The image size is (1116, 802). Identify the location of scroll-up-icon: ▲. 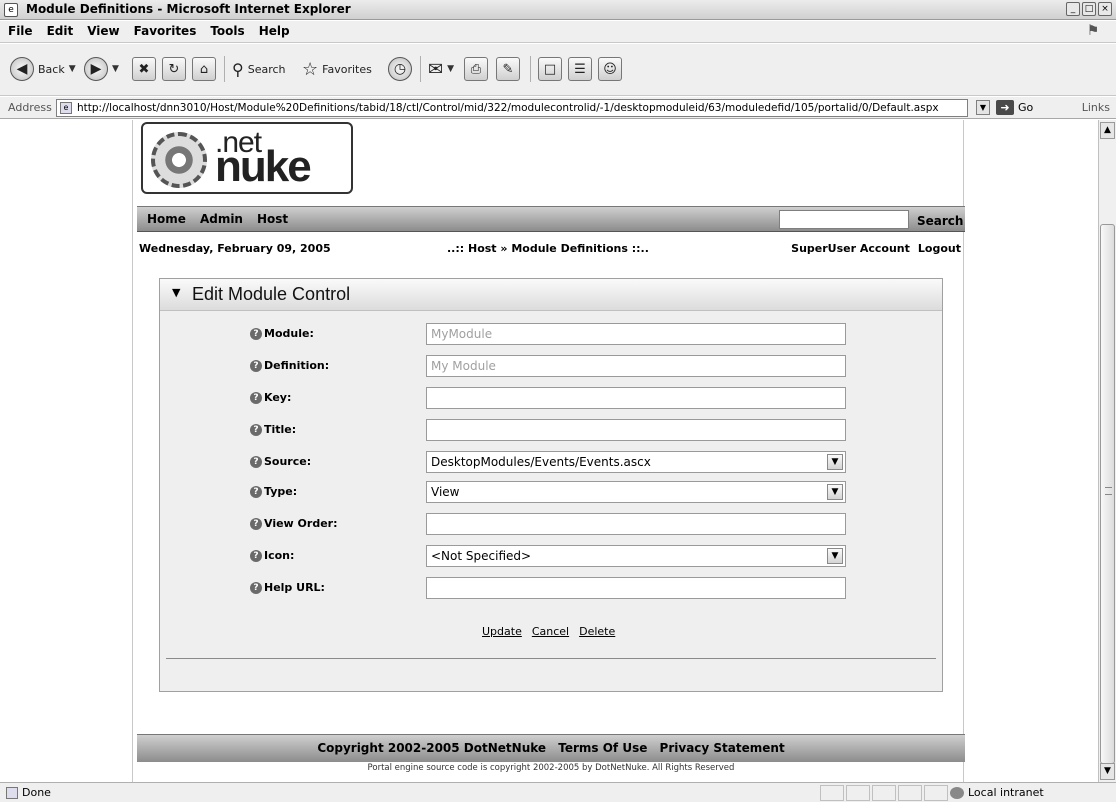
(1107, 130).